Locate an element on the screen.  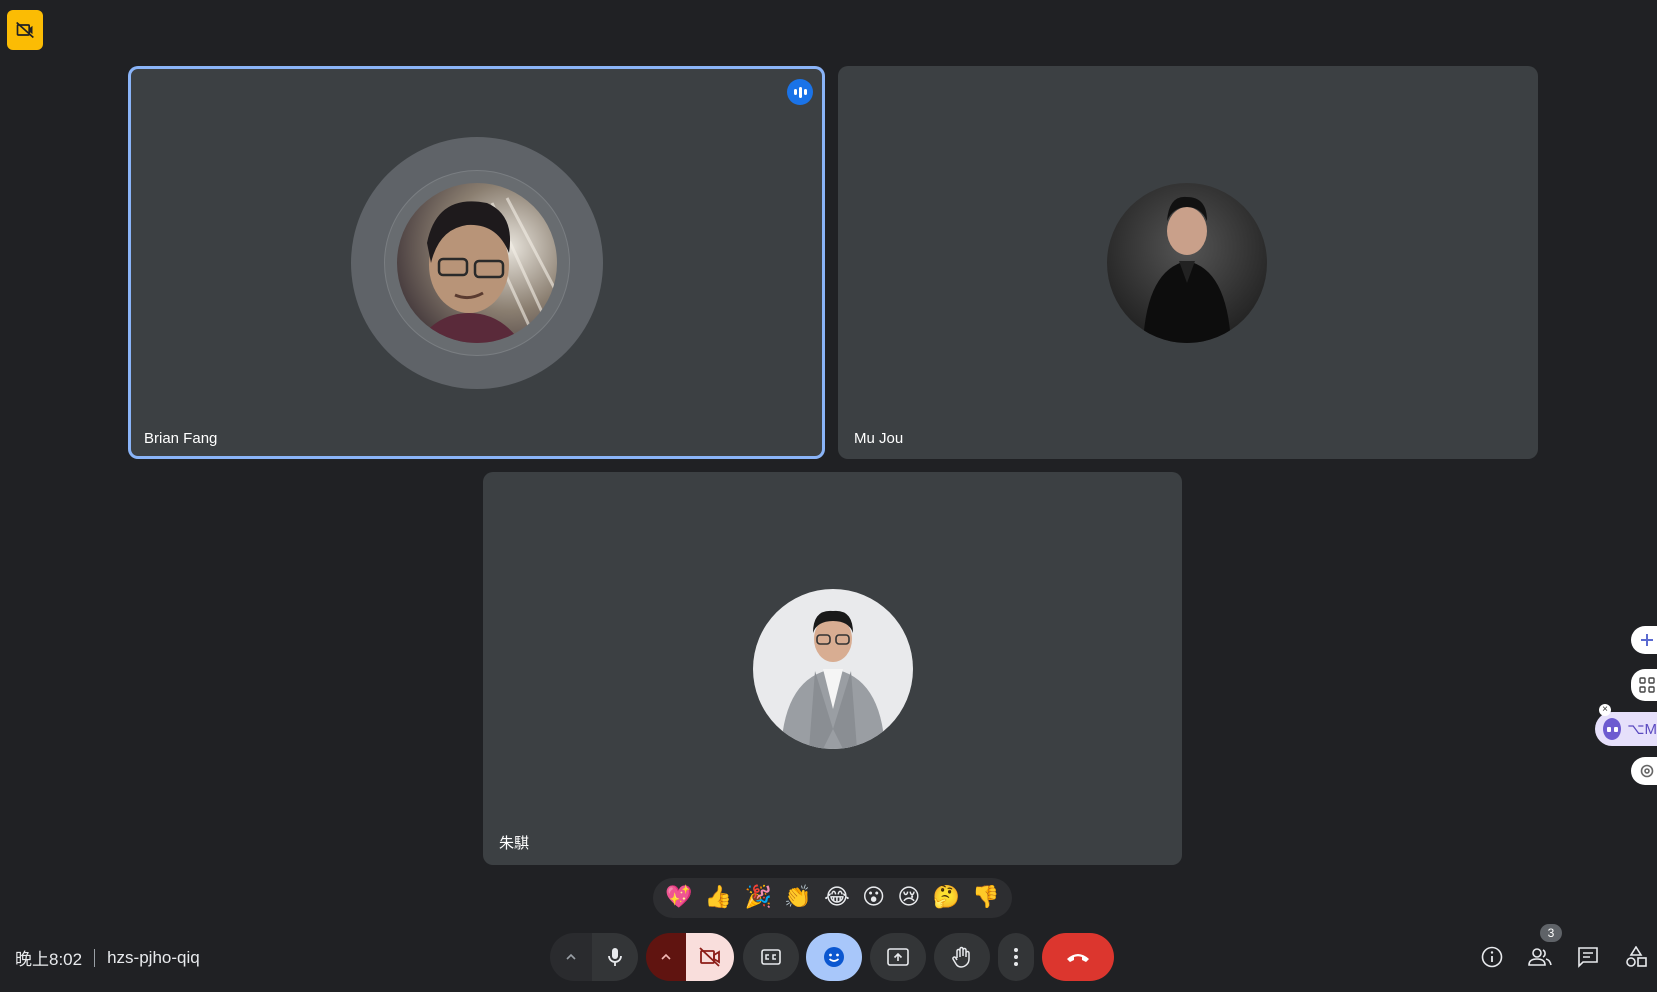
plus-icon is located at coordinates (1647, 640).